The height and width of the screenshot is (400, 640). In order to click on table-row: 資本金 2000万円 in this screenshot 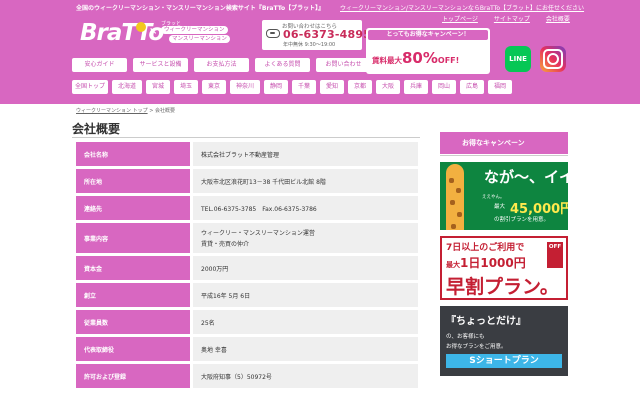, I will do `click(247, 268)`.